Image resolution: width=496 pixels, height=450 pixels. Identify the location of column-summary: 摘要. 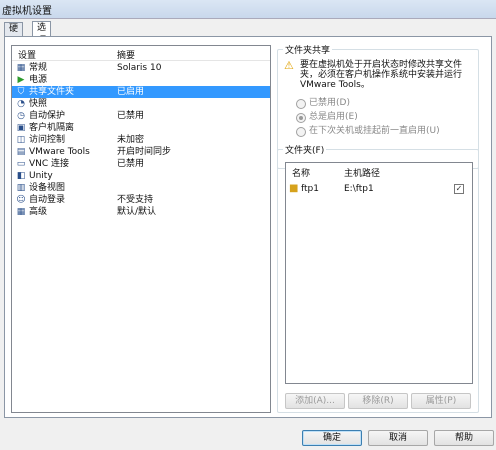
(126, 54).